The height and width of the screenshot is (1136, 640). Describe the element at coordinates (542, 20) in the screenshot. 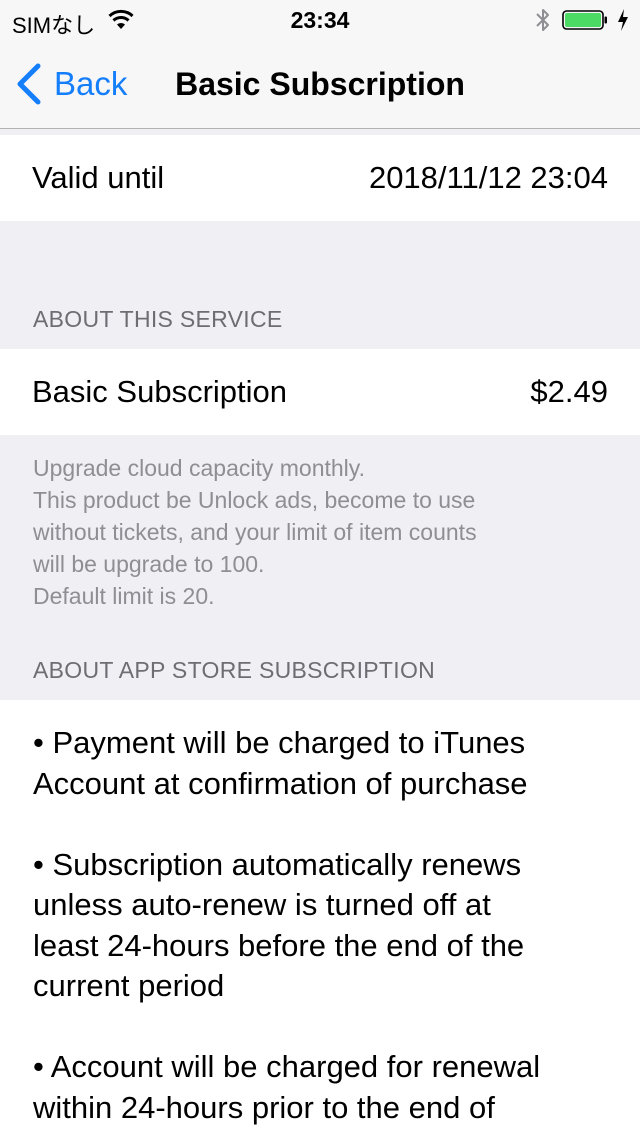

I see `bluetooth-icon` at that location.